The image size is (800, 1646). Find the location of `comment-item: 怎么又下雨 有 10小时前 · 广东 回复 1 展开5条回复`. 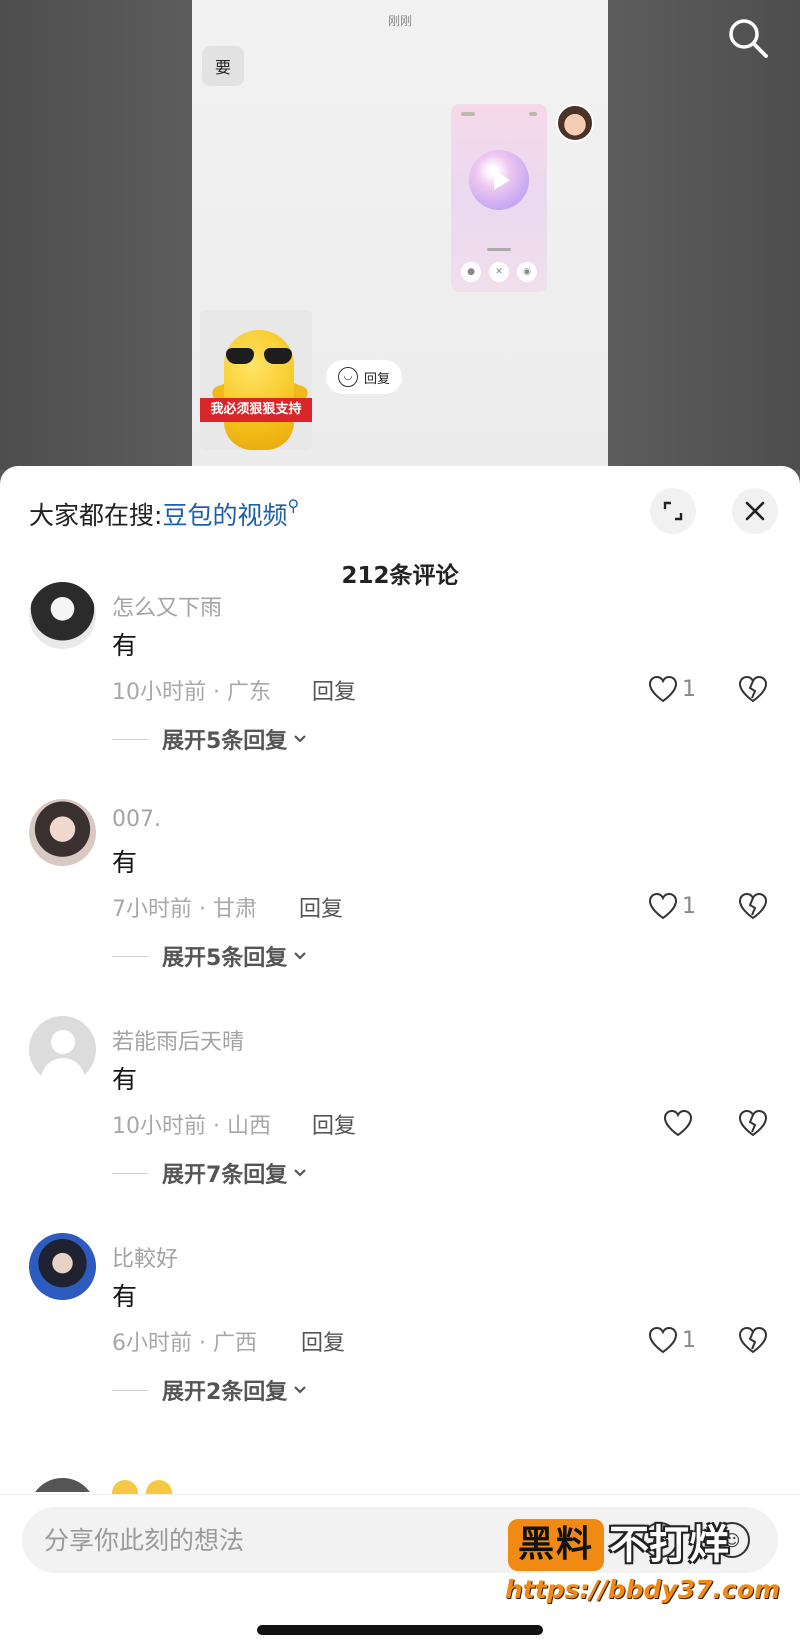

comment-item: 怎么又下雨 有 10小时前 · 广东 回复 1 展开5条回复 is located at coordinates (400, 687).